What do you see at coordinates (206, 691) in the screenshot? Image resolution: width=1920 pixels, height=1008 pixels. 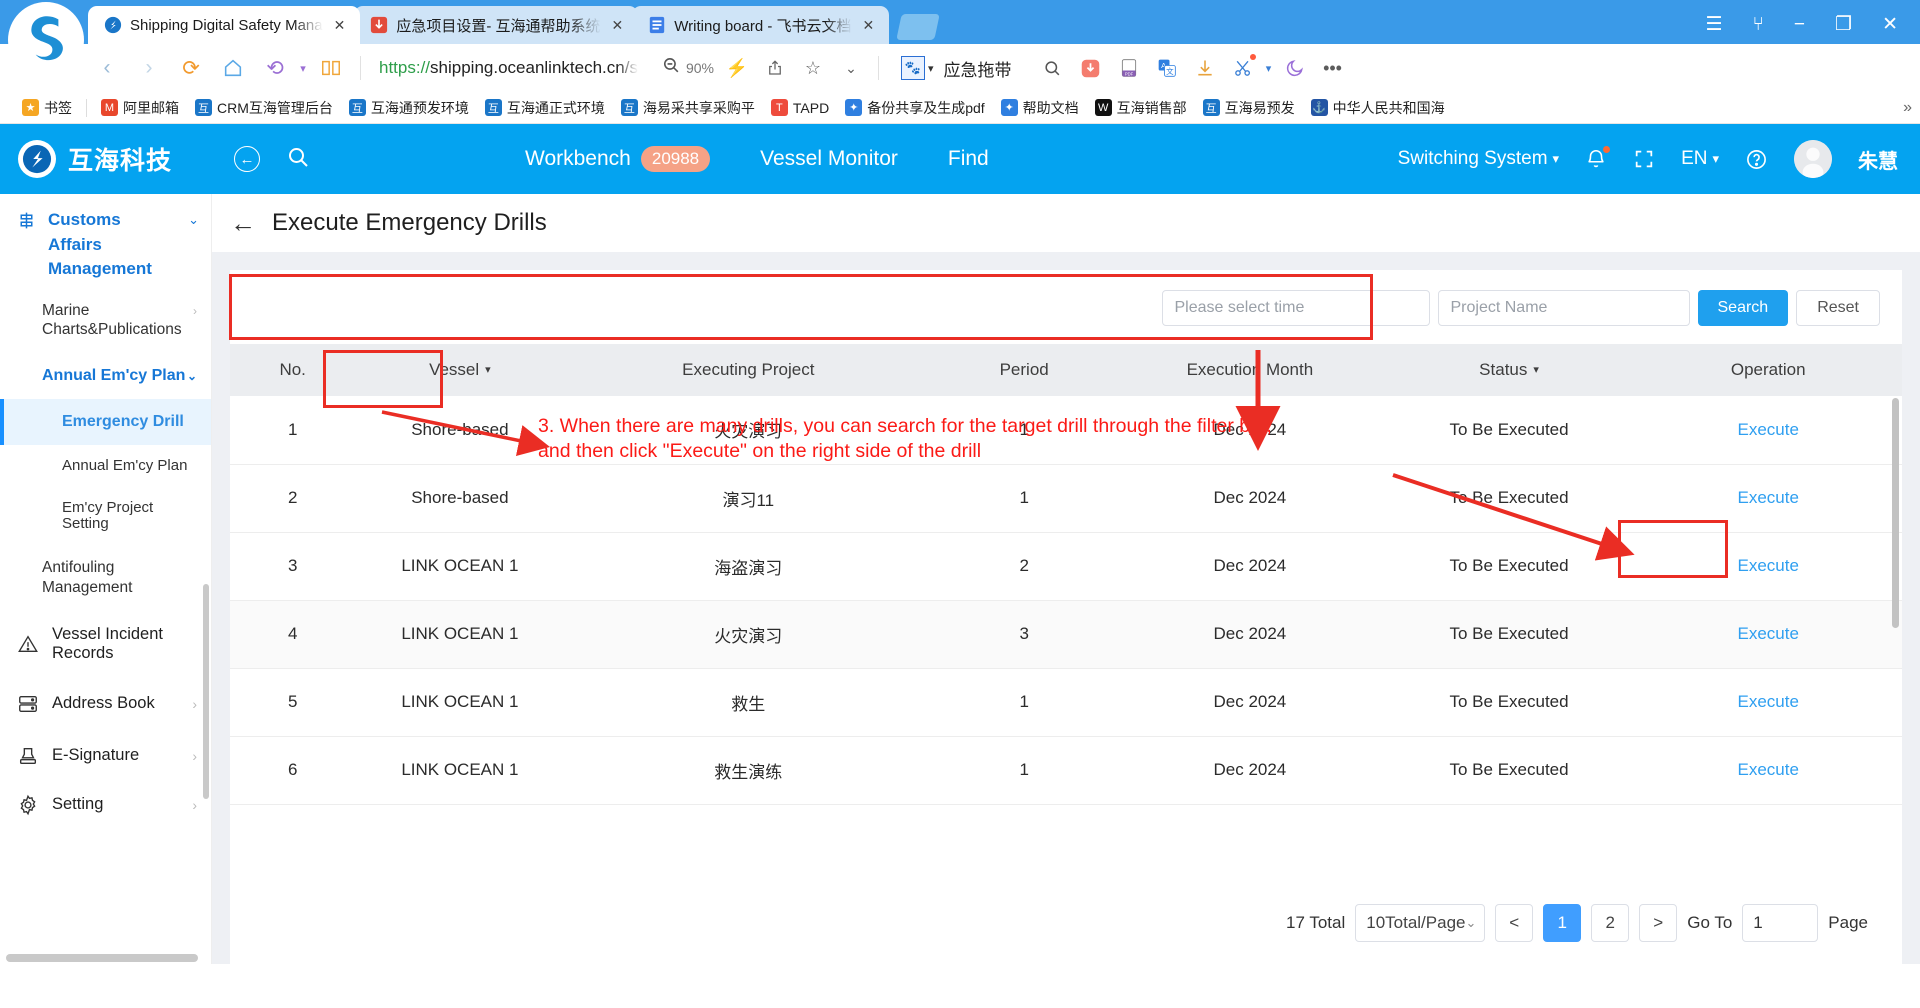 I see `sidebar-vertical-scrollbar` at bounding box center [206, 691].